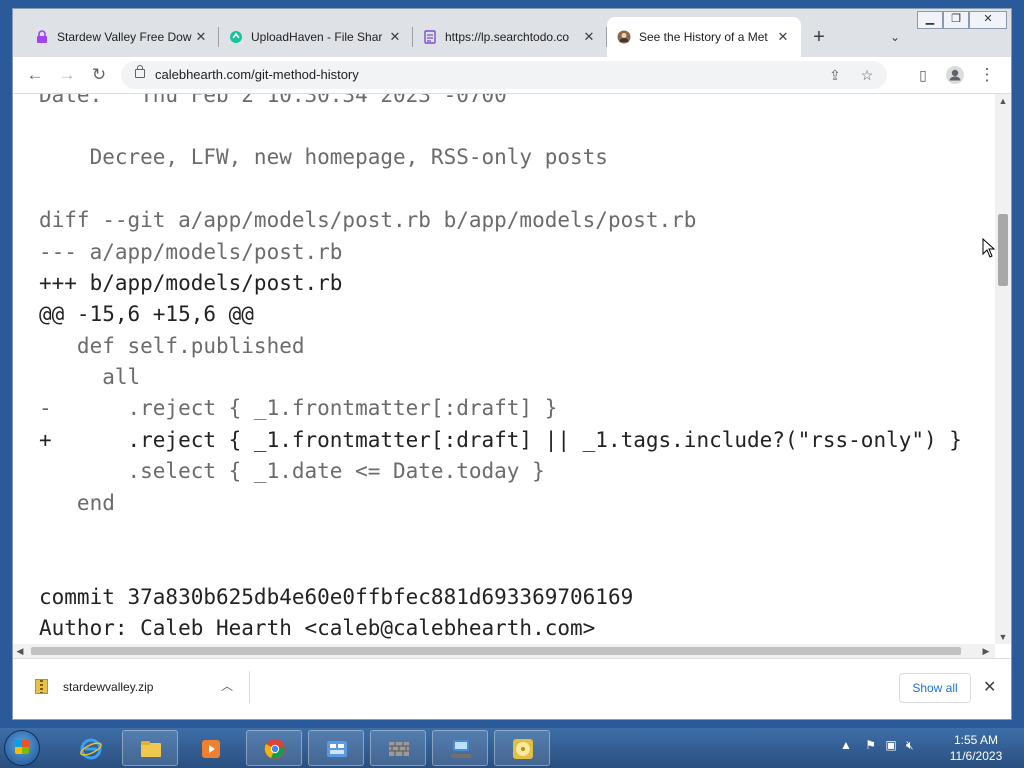  I want to click on network-taskbar-button, so click(460, 748).